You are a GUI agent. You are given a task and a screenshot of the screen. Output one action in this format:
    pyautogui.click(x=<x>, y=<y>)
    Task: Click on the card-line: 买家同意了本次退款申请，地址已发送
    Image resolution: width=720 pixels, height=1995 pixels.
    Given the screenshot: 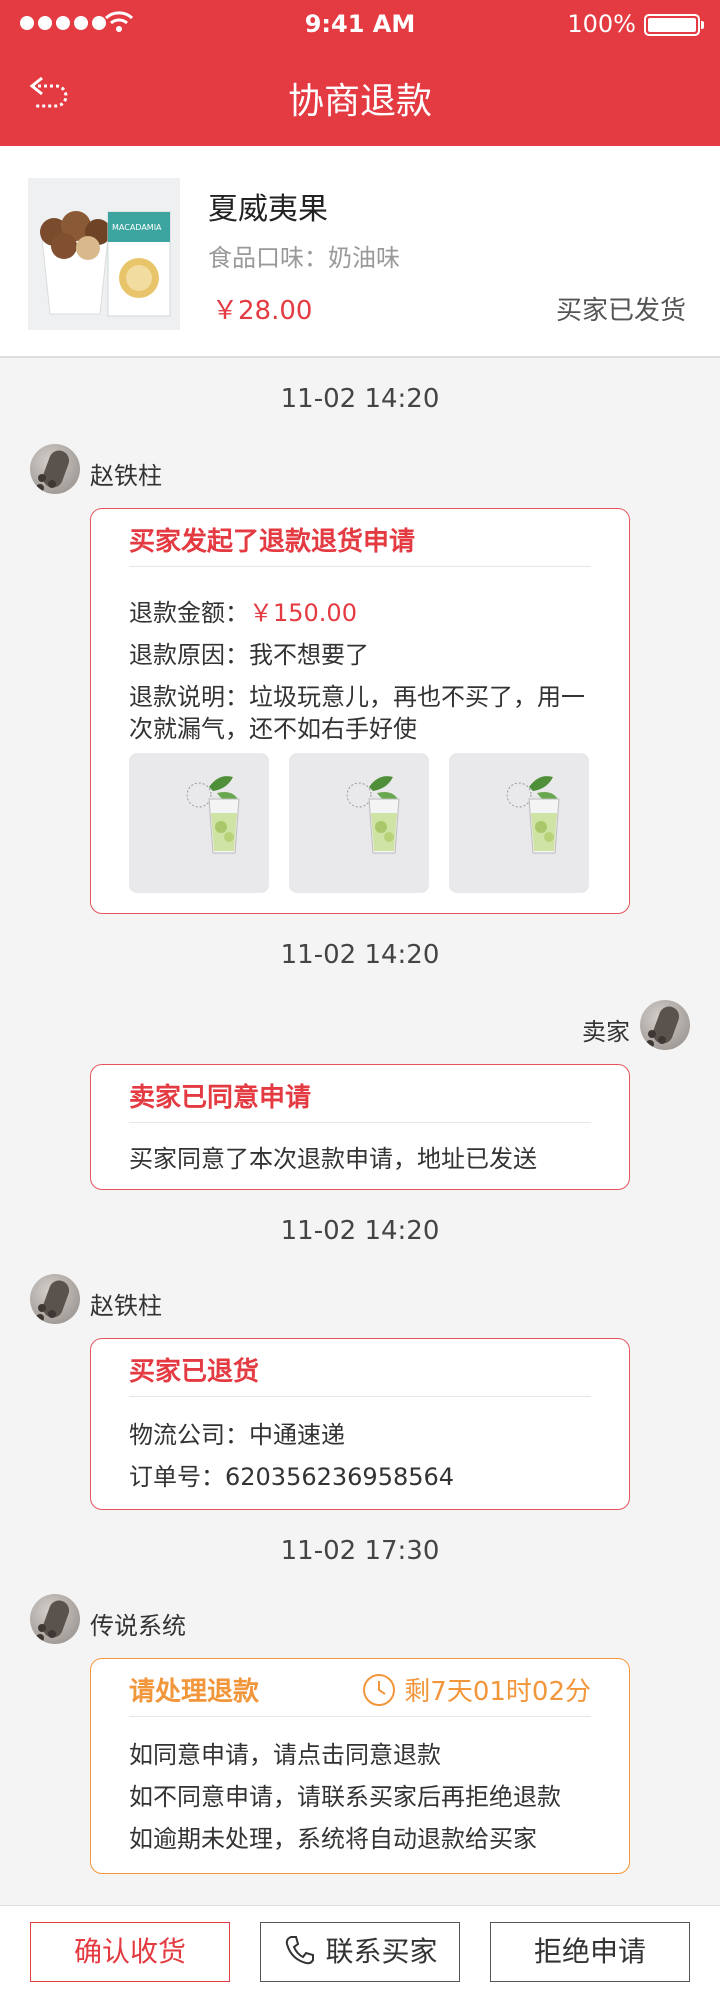 What is the action you would take?
    pyautogui.click(x=333, y=1159)
    